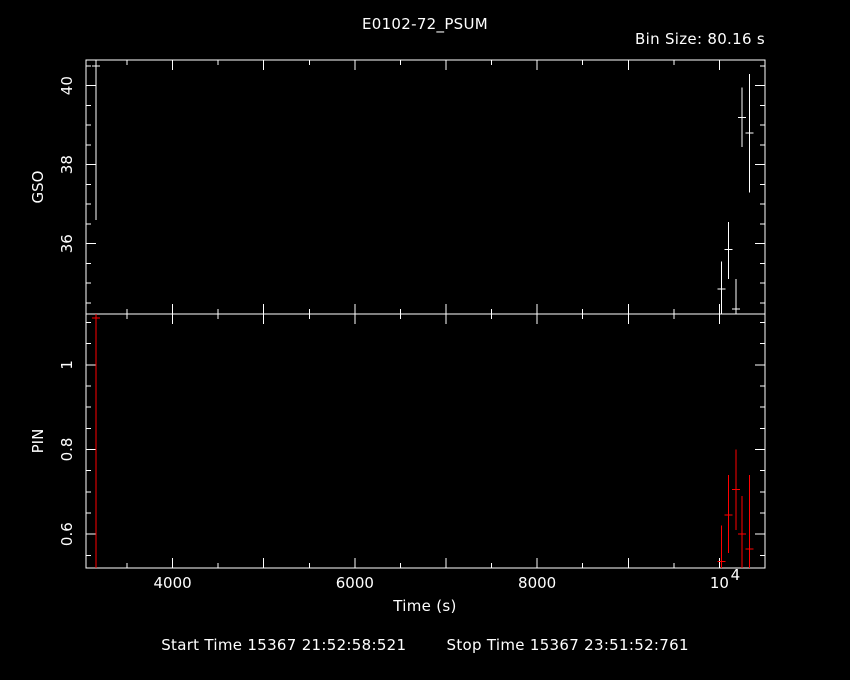 This screenshot has width=850, height=680. I want to click on y-tick-label: 36, so click(67, 243).